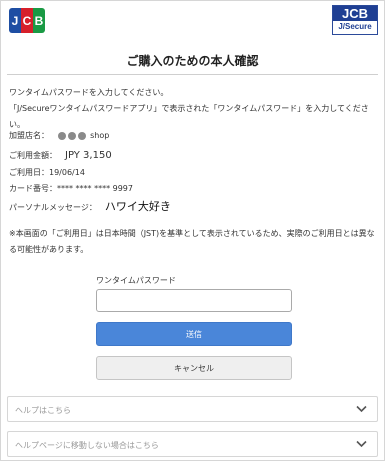 The width and height of the screenshot is (385, 461). I want to click on amount-row: ご利用金額： JPY 3,150, so click(60, 155).